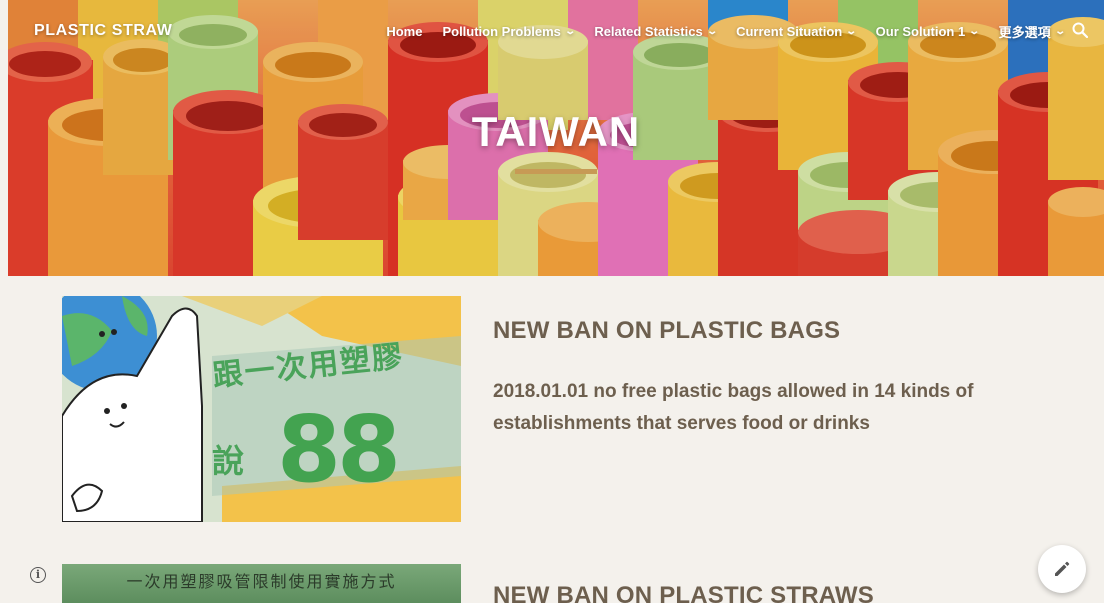 This screenshot has width=1104, height=603. I want to click on plastic-bag-ban-image: 跟一次用塑膠 說 88, so click(261, 409).